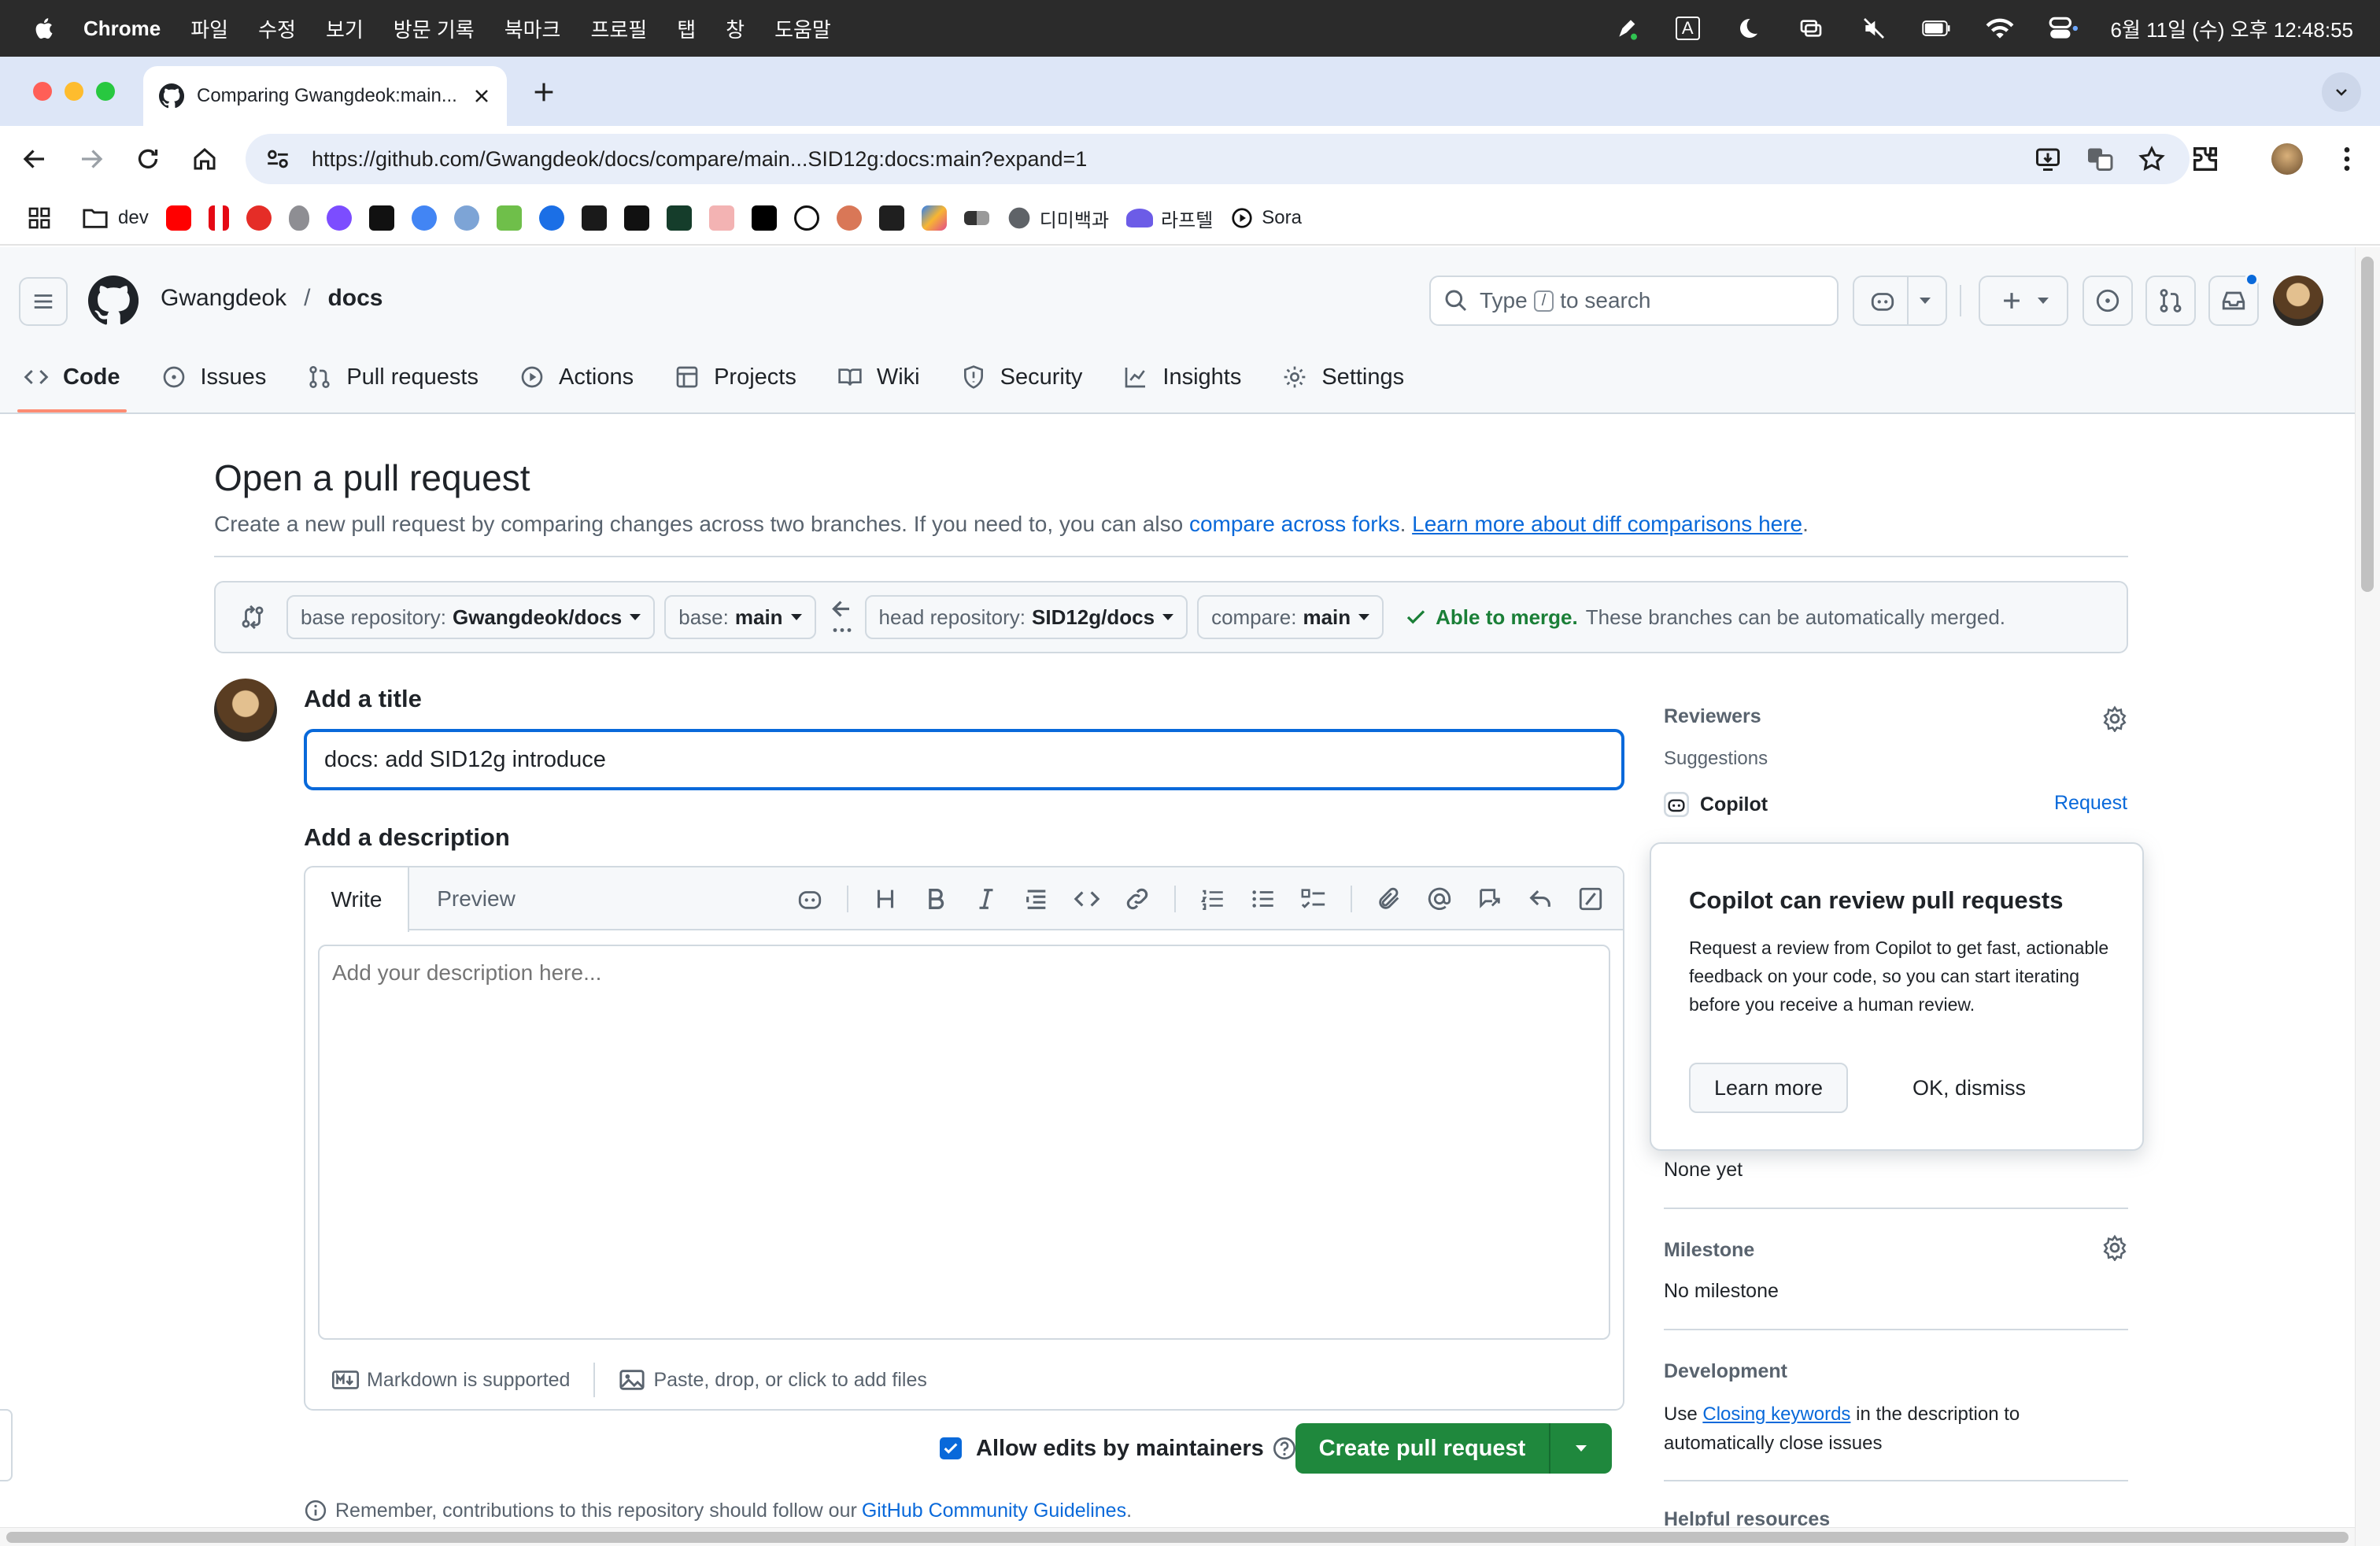 This screenshot has height=1546, width=2380. What do you see at coordinates (2100, 159) in the screenshot?
I see `translate-icon` at bounding box center [2100, 159].